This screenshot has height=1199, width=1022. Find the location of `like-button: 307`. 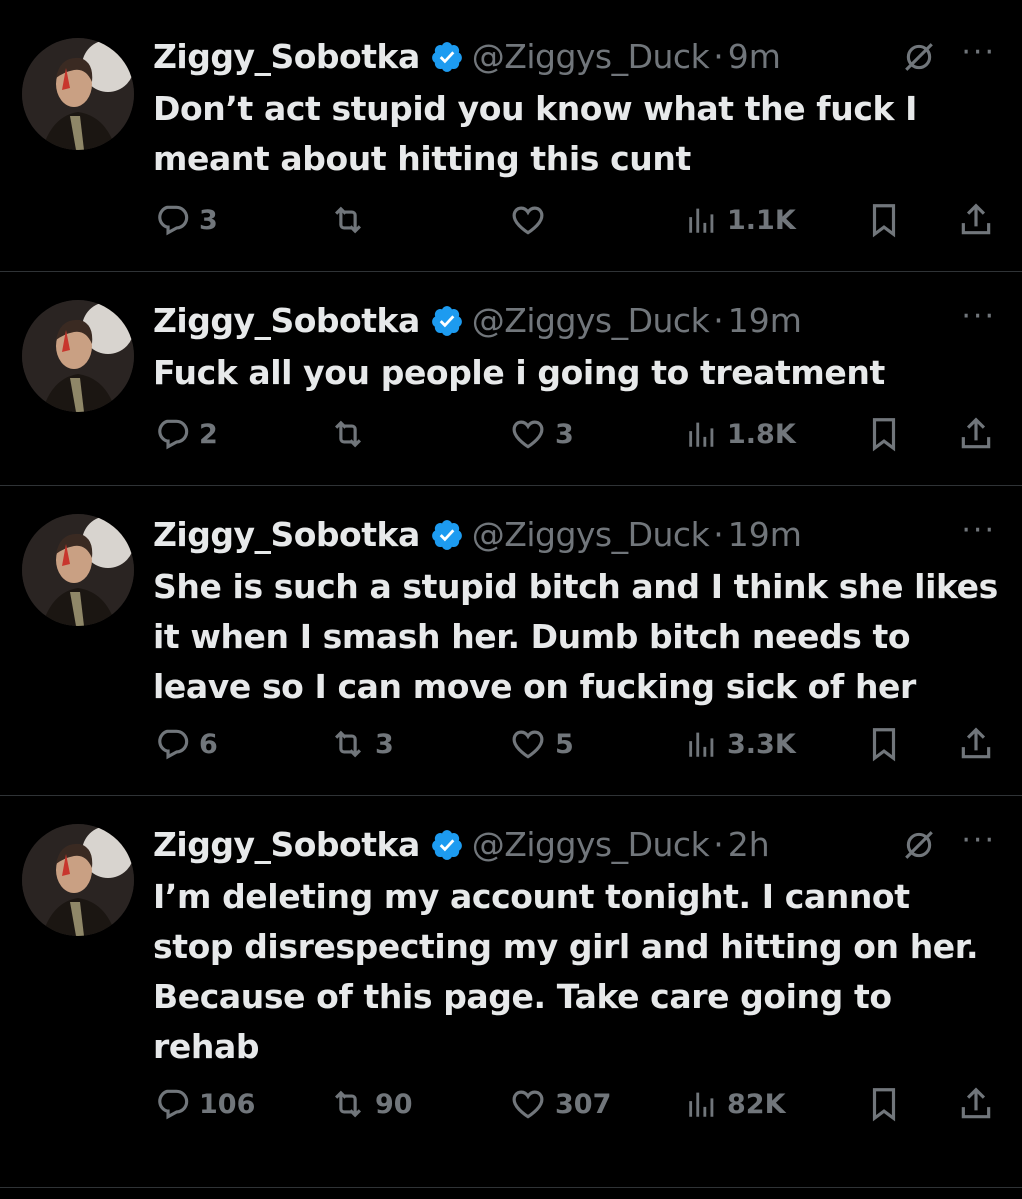

like-button: 307 is located at coordinates (560, 1104).